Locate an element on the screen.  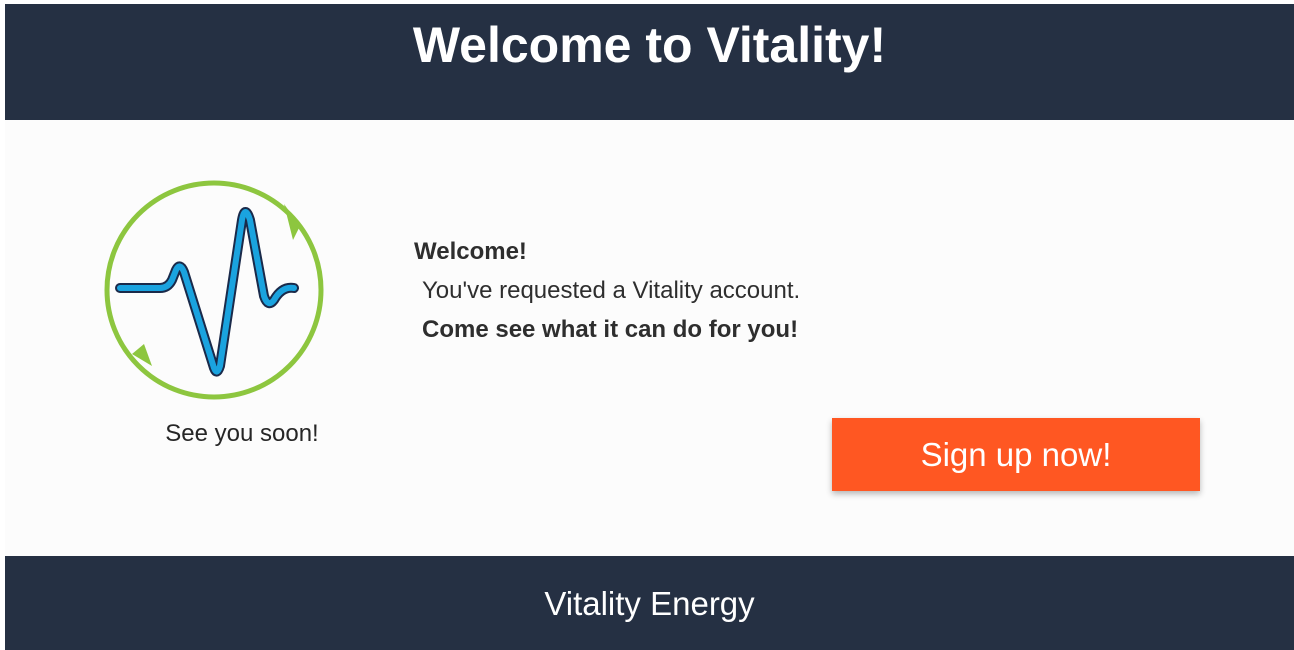
footer-company-name: Vitality Energy is located at coordinates (649, 603).